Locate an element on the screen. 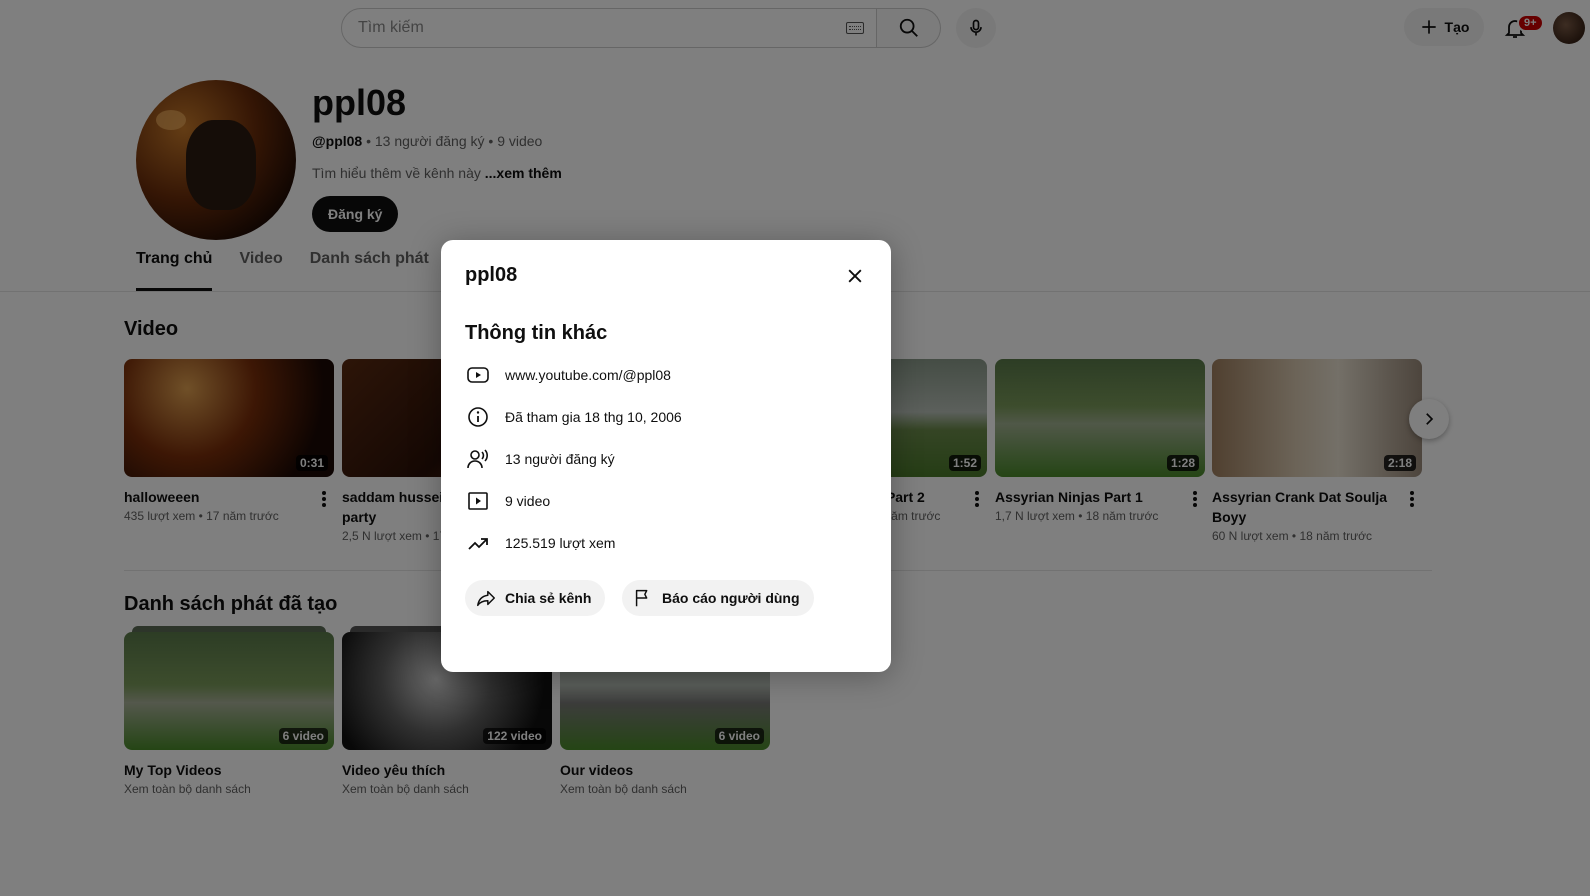 The image size is (1590, 896). joined-date: Đã tham gia 18 thg 10, 2006 is located at coordinates (593, 417).